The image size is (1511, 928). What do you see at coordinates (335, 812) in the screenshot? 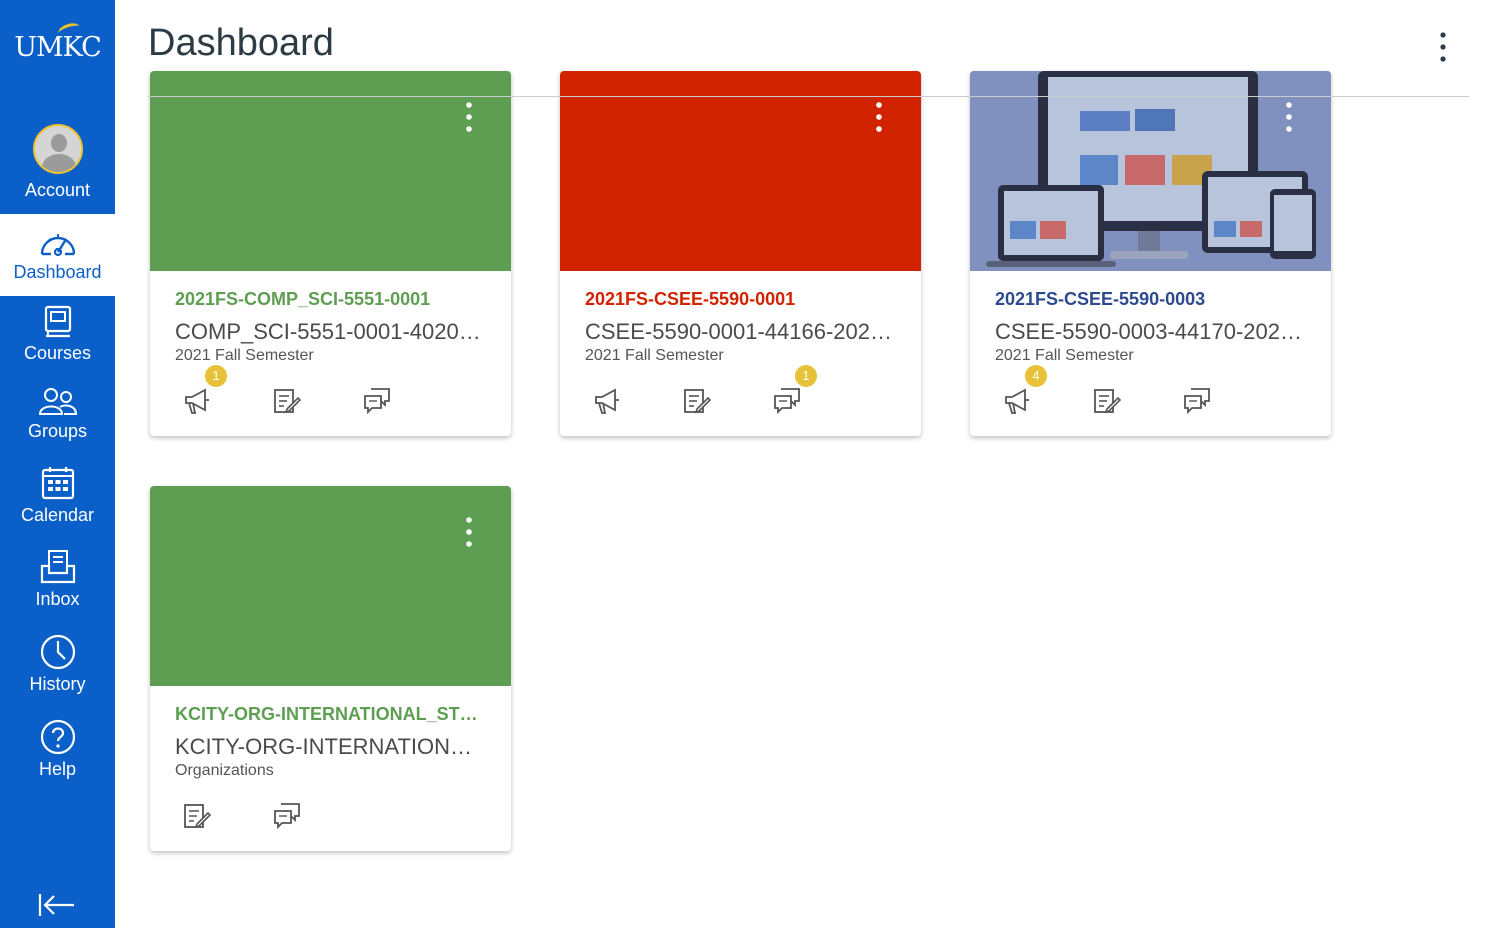
I see `card-actions` at bounding box center [335, 812].